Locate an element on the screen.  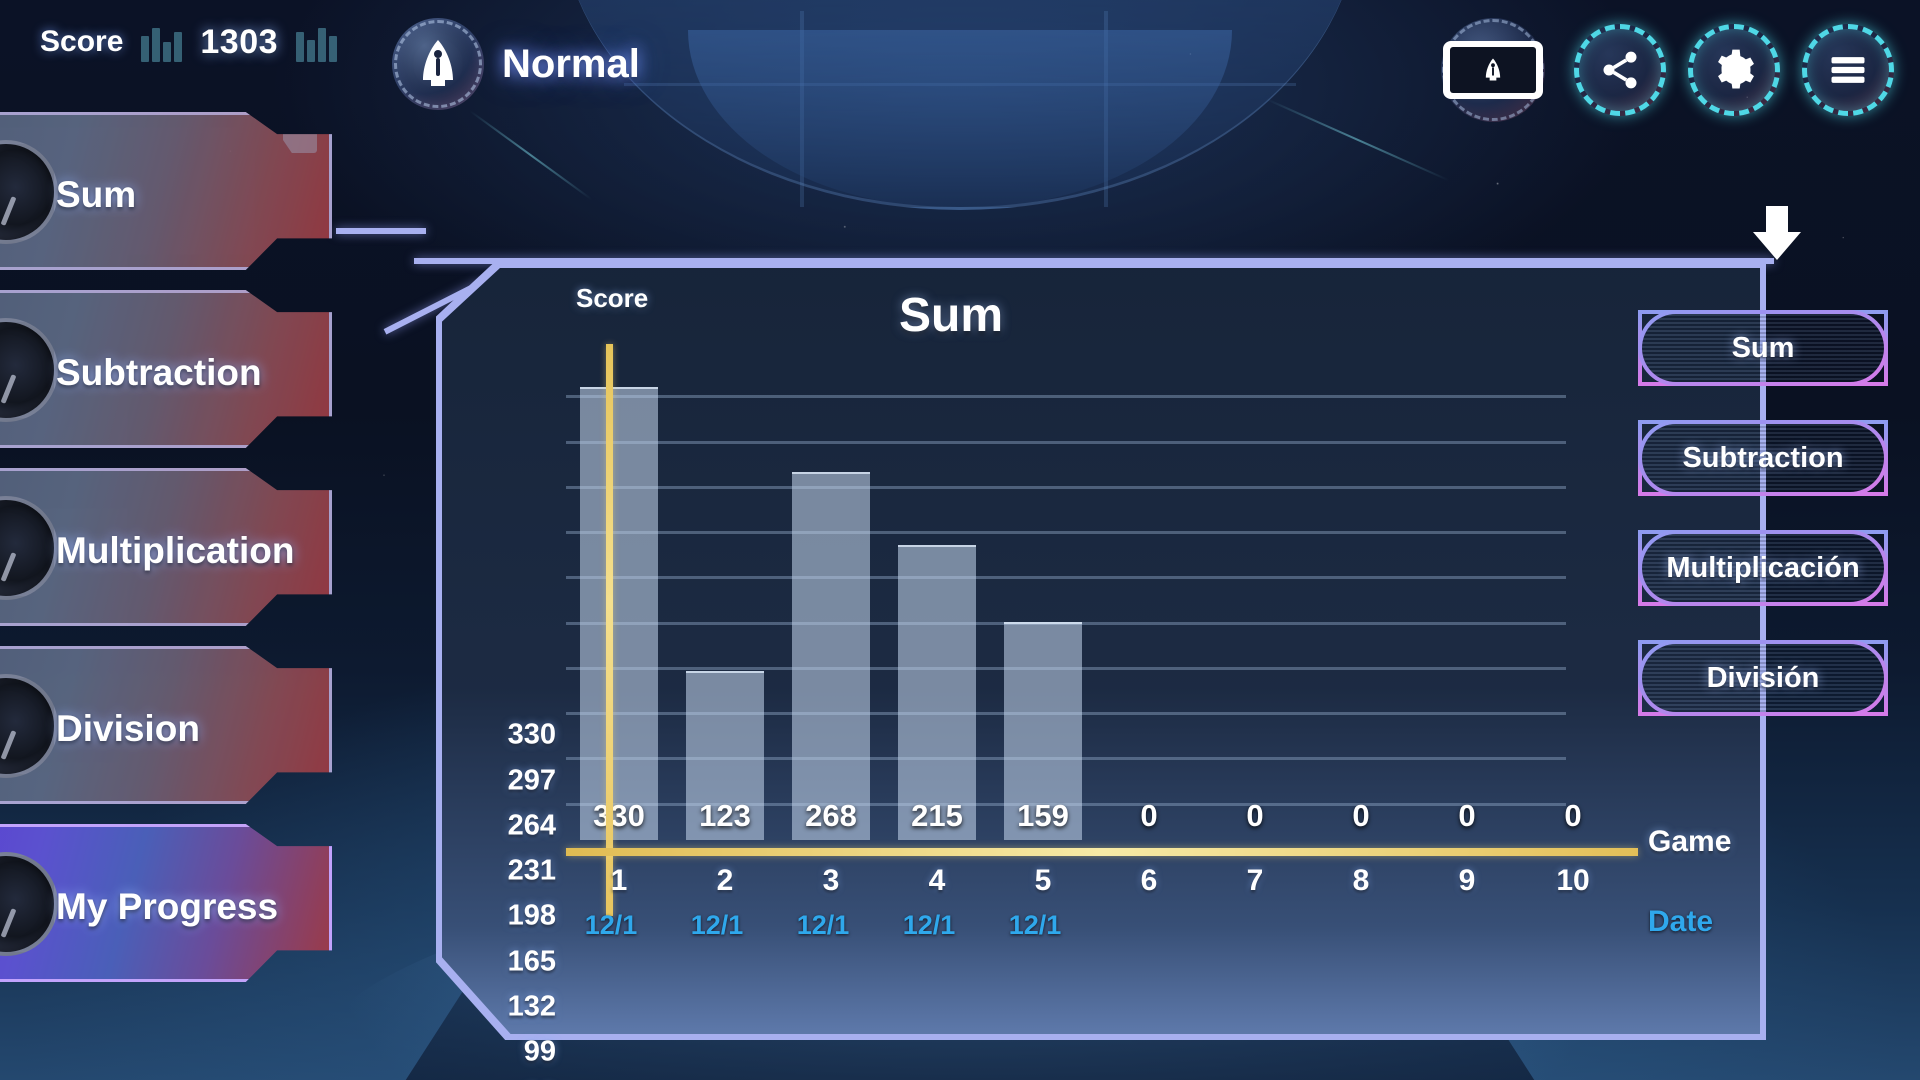
hamburger-menu-icon is located at coordinates (1848, 70).